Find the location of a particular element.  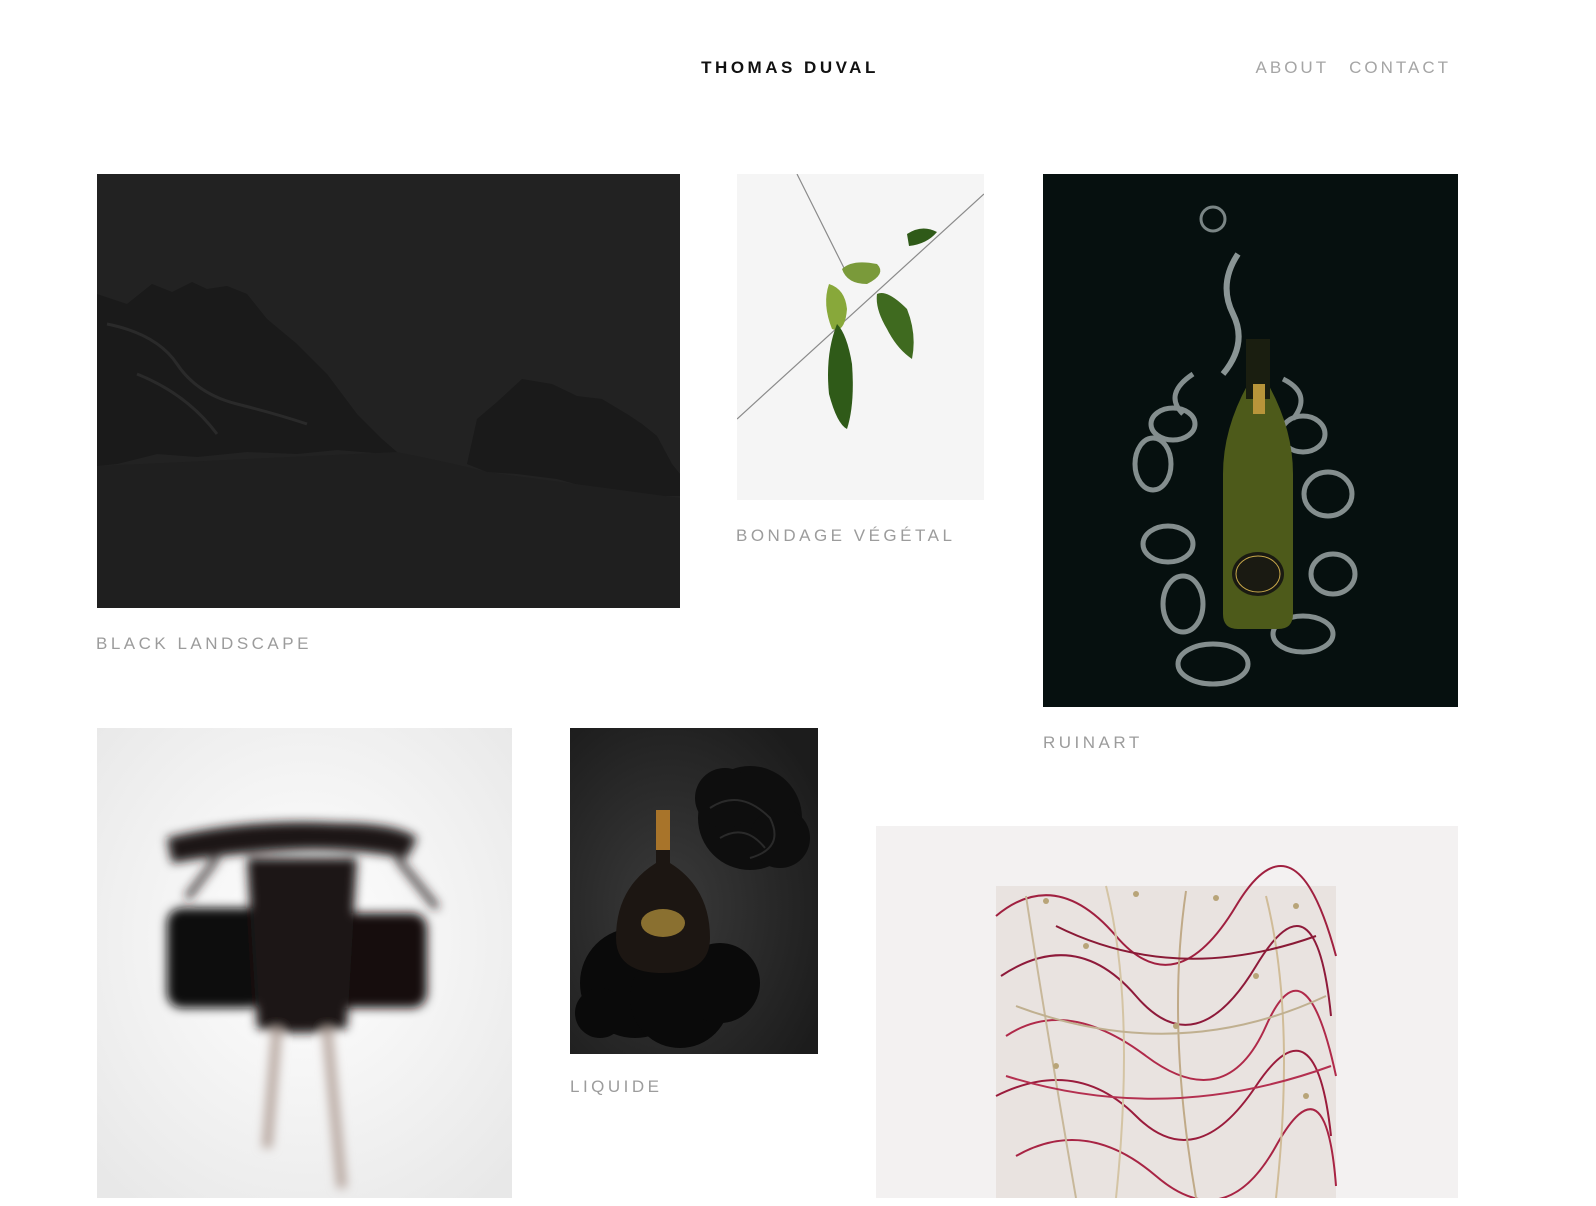

project-tile-sprouts is located at coordinates (1167, 1012).